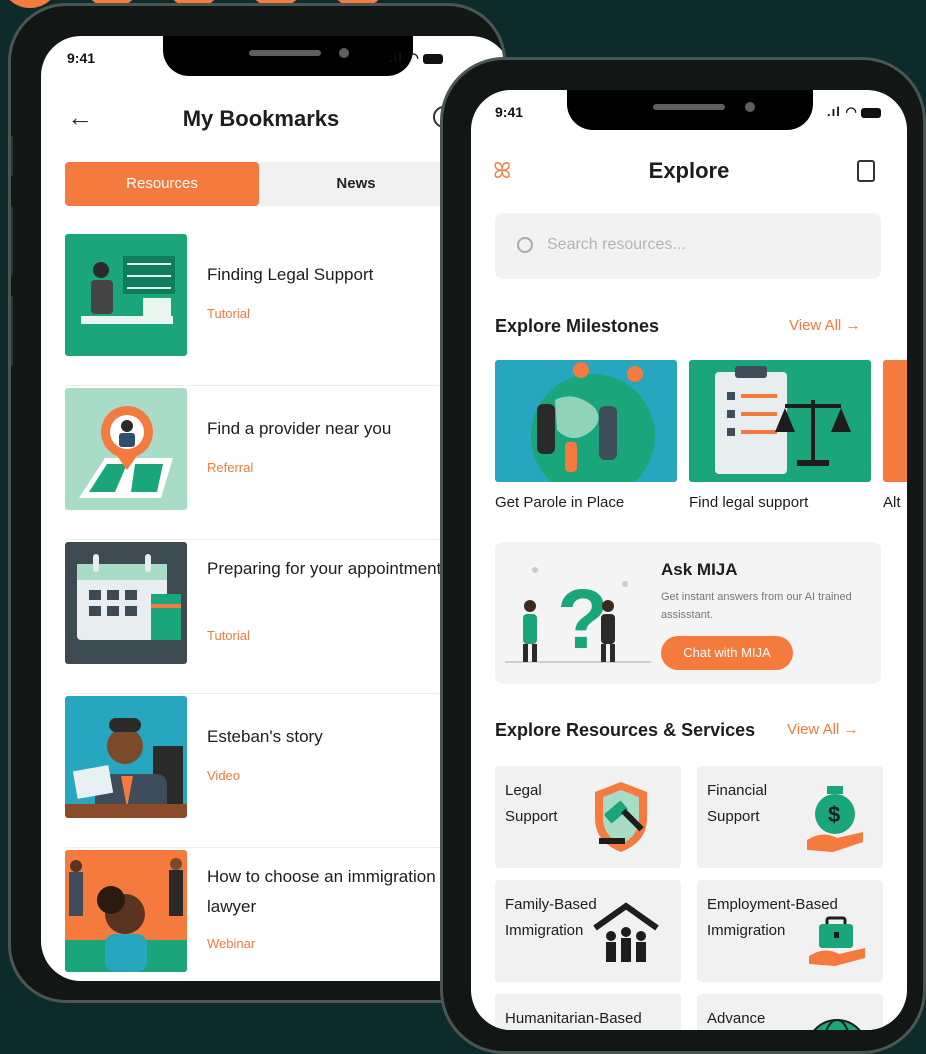 This screenshot has width=926, height=1054. Describe the element at coordinates (578, 1028) in the screenshot. I see `hands-icon` at that location.